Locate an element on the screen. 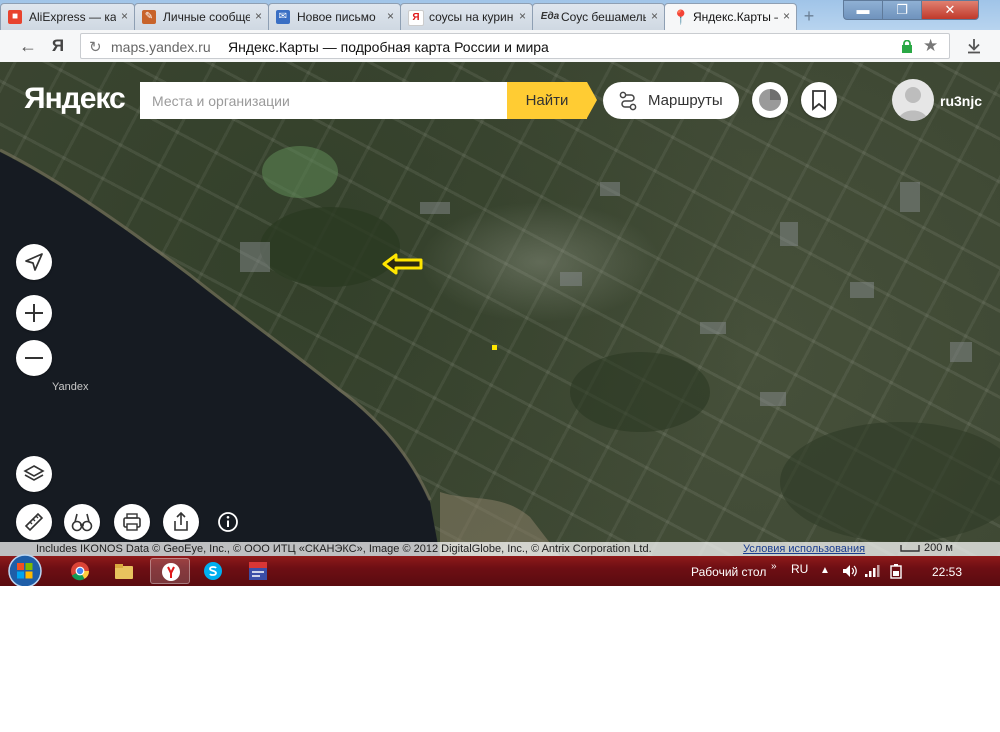 The width and height of the screenshot is (1000, 732). reload-icon: ↻ is located at coordinates (95, 47).